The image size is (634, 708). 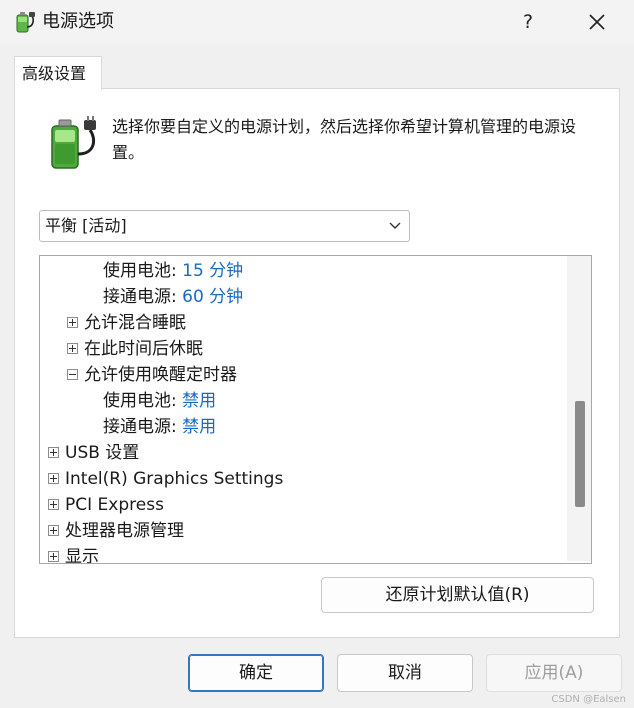 I want to click on restore-defaults-button: 还原计划默认值(R), so click(x=457, y=595).